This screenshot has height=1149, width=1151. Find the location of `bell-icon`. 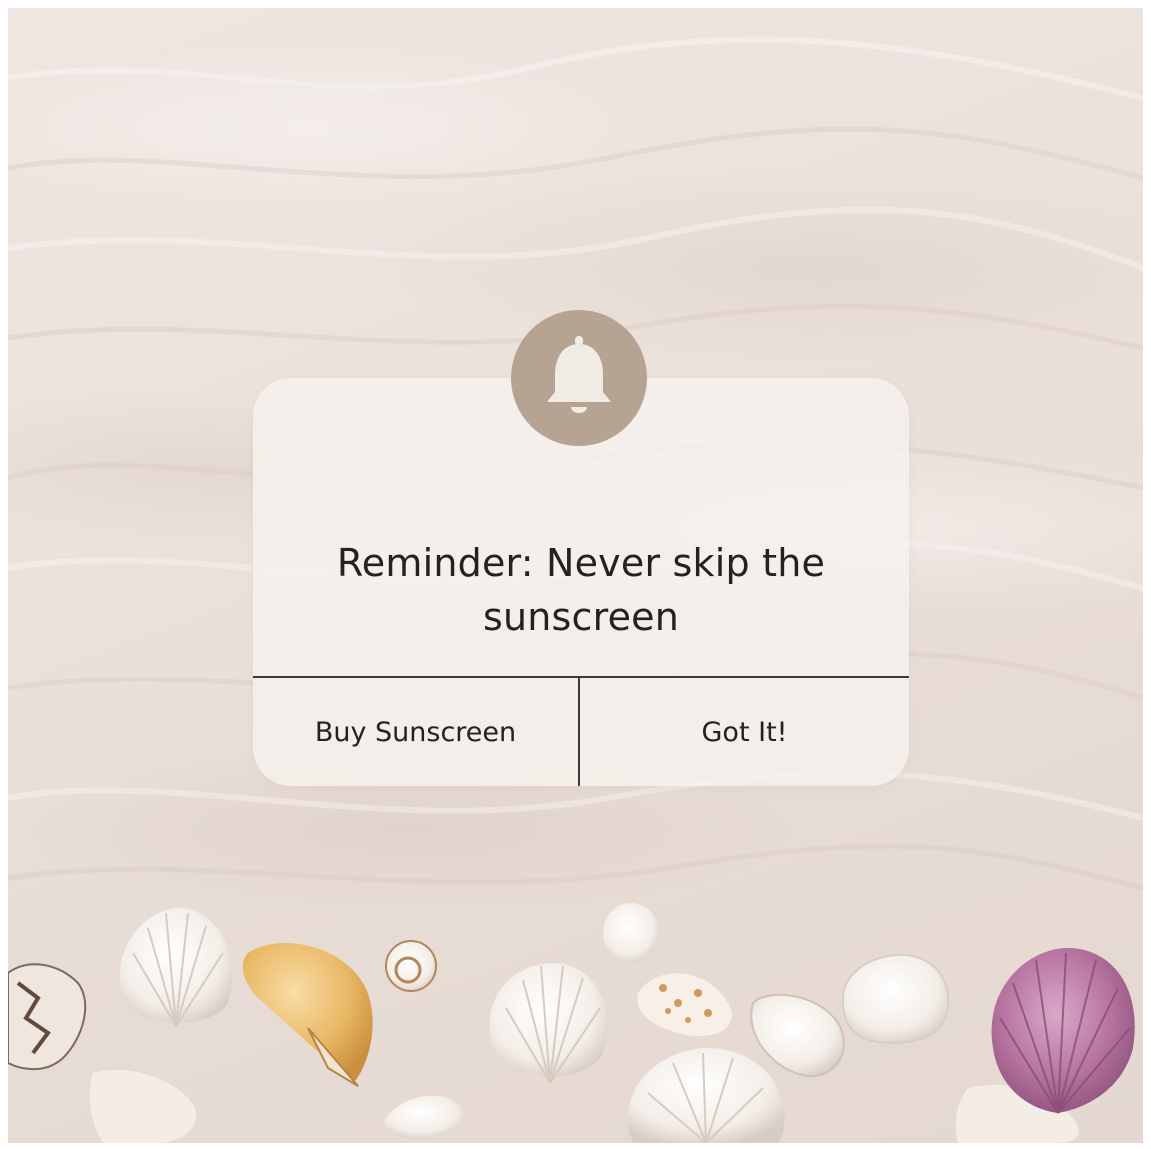

bell-icon is located at coordinates (579, 374).